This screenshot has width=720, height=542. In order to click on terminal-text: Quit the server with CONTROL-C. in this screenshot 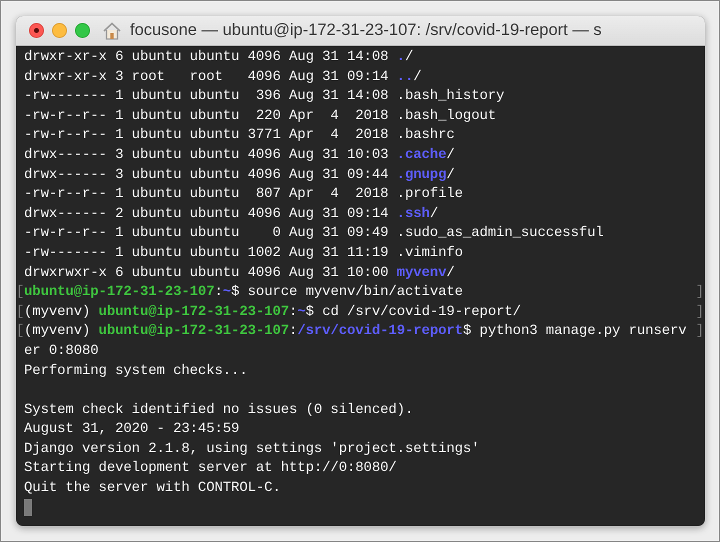, I will do `click(152, 488)`.